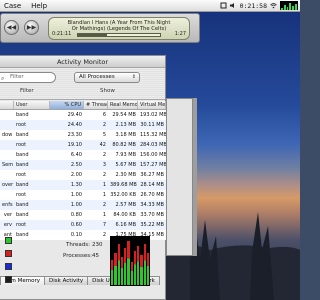 This screenshot has width=320, height=300. I want to click on toolbar: ⌕ Filter Filter All Processes ⇕ Show, so click(82, 84).